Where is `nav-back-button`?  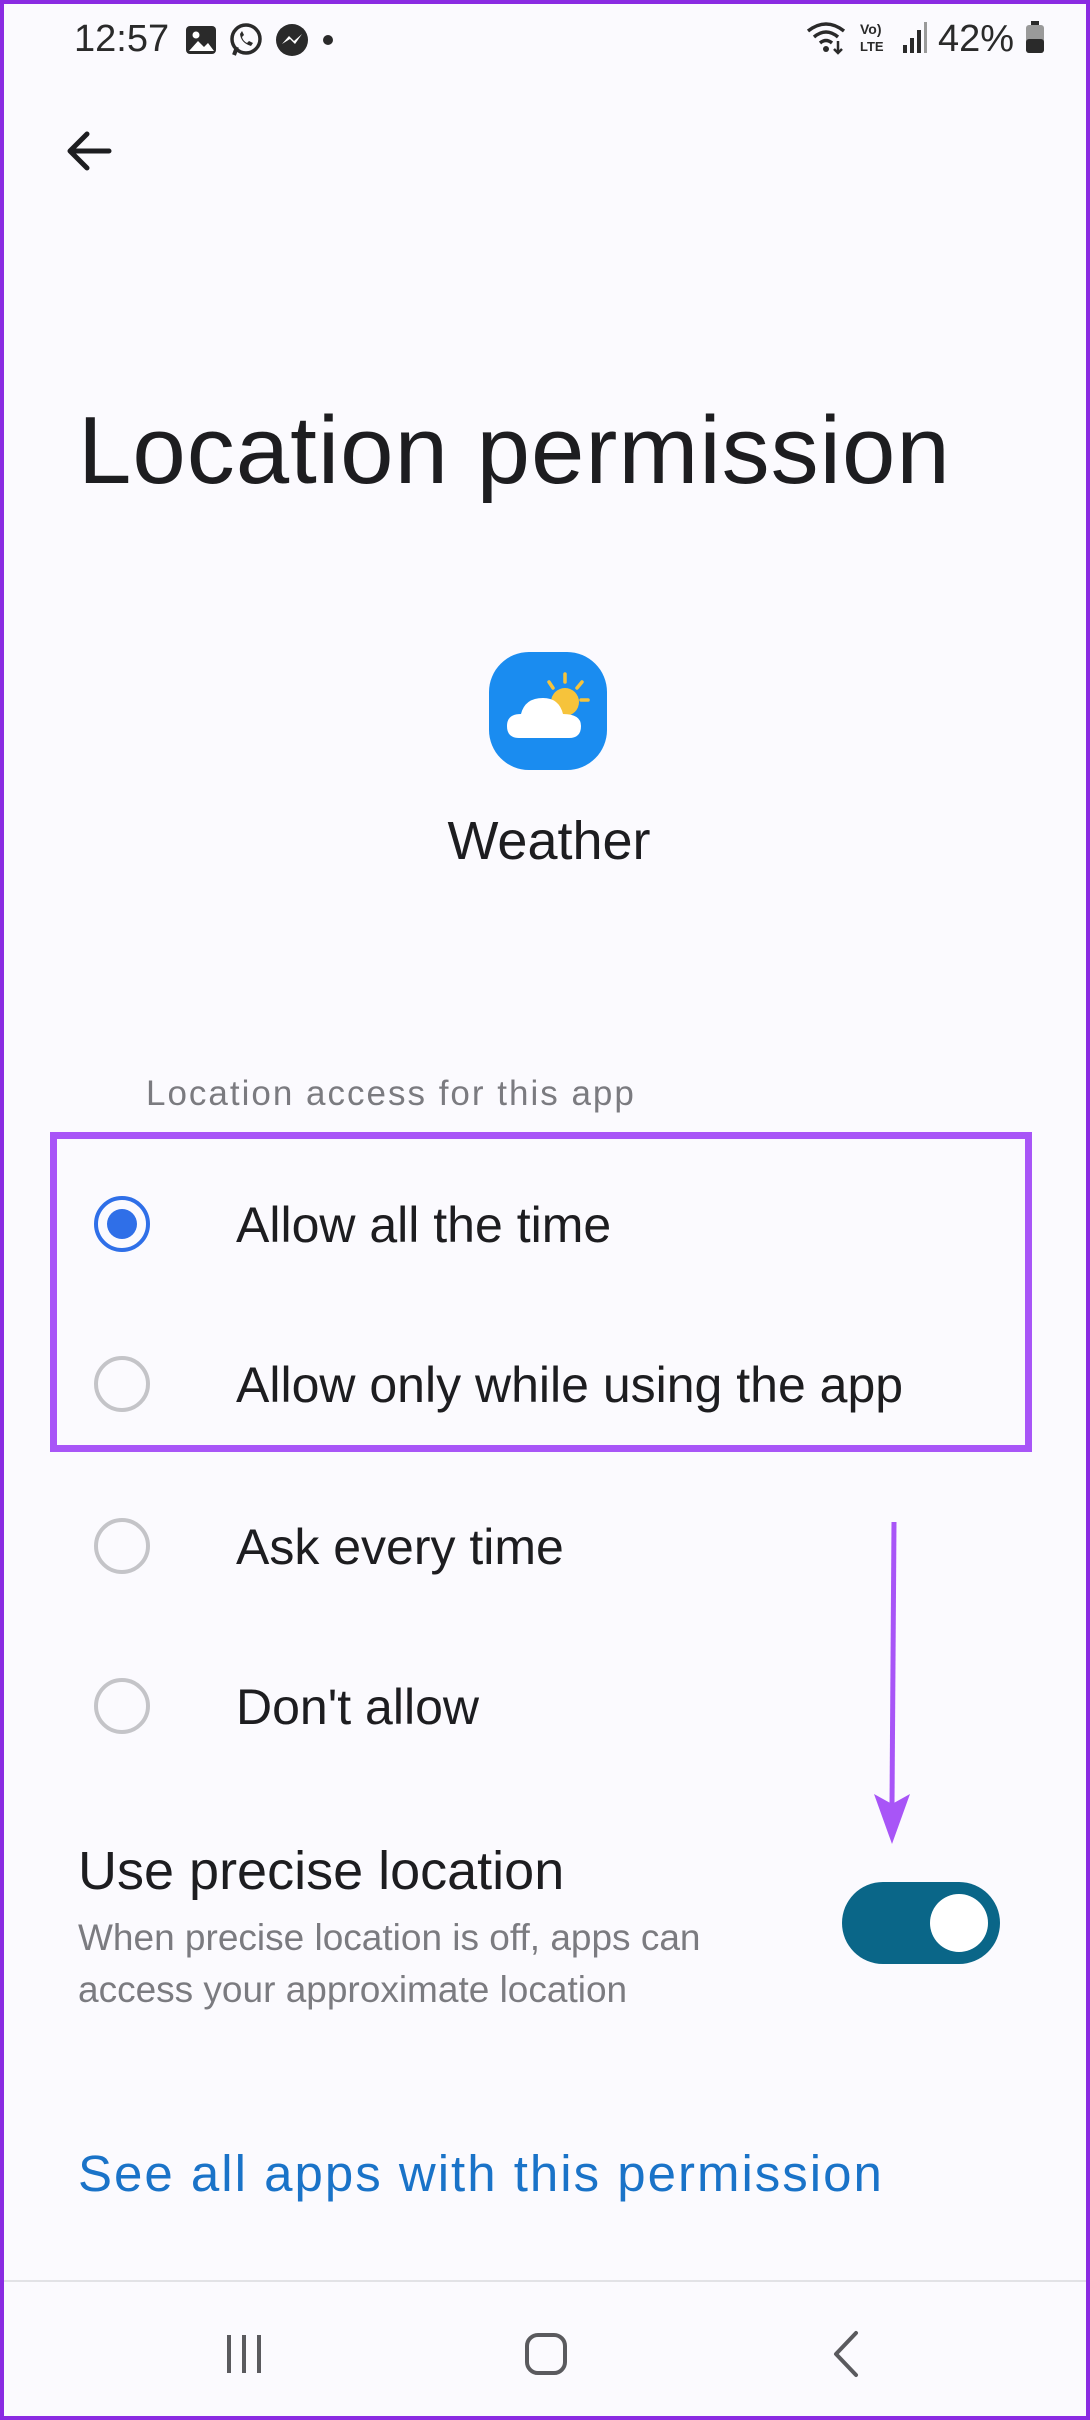 nav-back-button is located at coordinates (848, 2354).